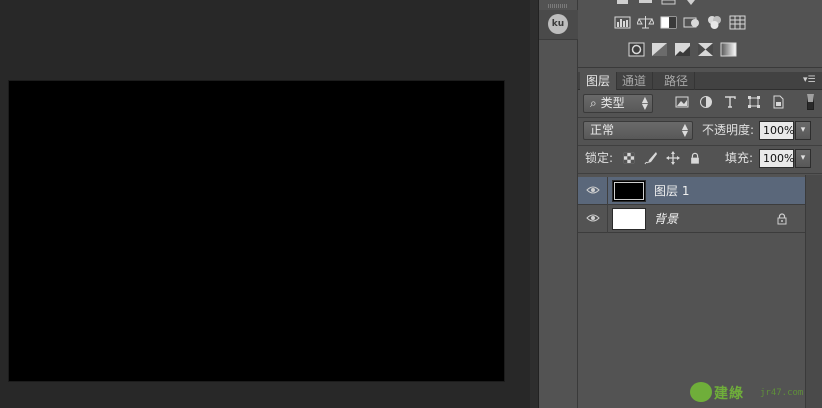 Image resolution: width=822 pixels, height=408 pixels. I want to click on fill-input: 100%, so click(776, 158).